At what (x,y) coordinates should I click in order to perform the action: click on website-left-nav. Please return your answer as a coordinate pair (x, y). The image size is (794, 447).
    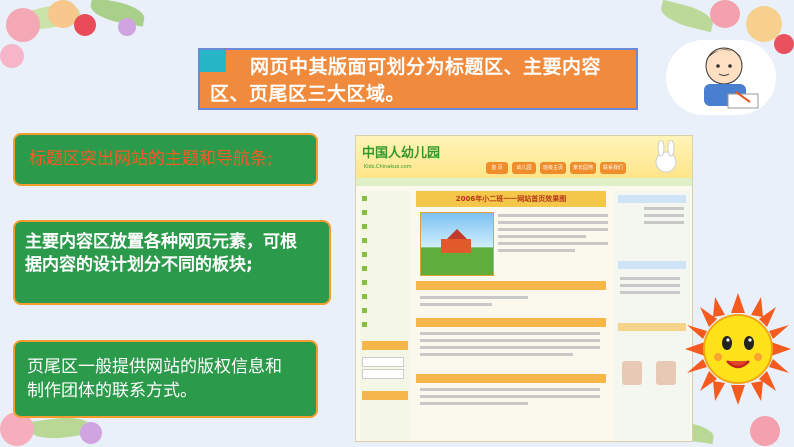
    Looking at the image, I should click on (385, 316).